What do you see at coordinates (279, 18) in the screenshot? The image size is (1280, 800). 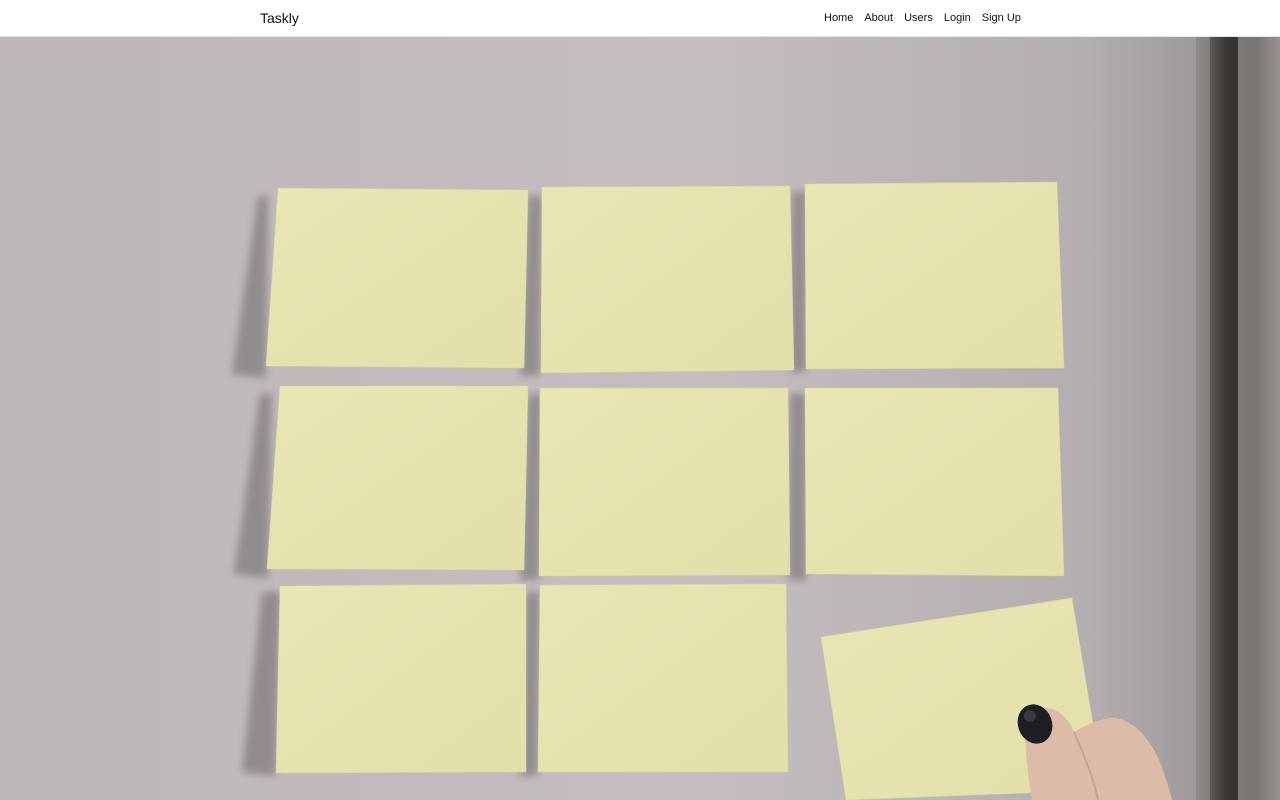 I see `brand-logo: Taskly` at bounding box center [279, 18].